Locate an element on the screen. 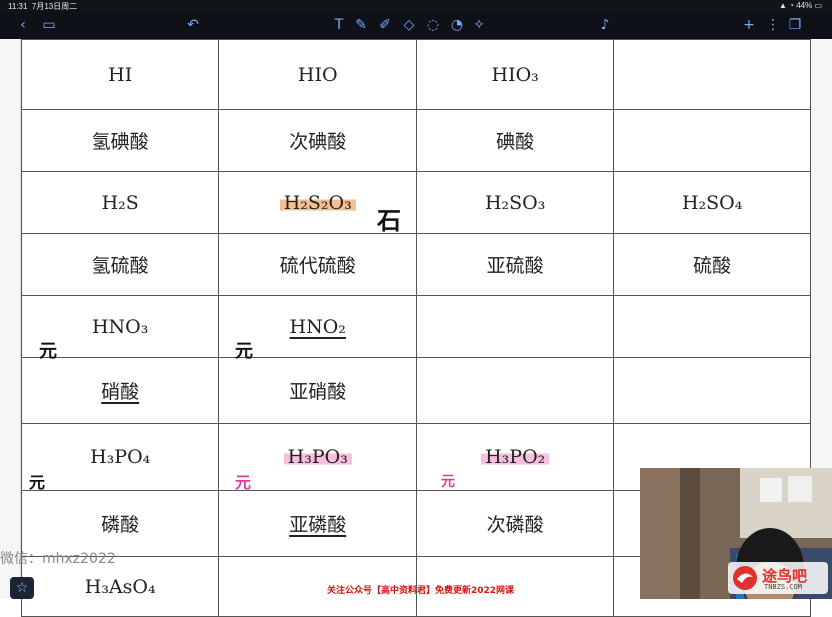 Image resolution: width=832 pixels, height=617 pixels. table-row: HI HIO HIO₃ is located at coordinates (415, 74).